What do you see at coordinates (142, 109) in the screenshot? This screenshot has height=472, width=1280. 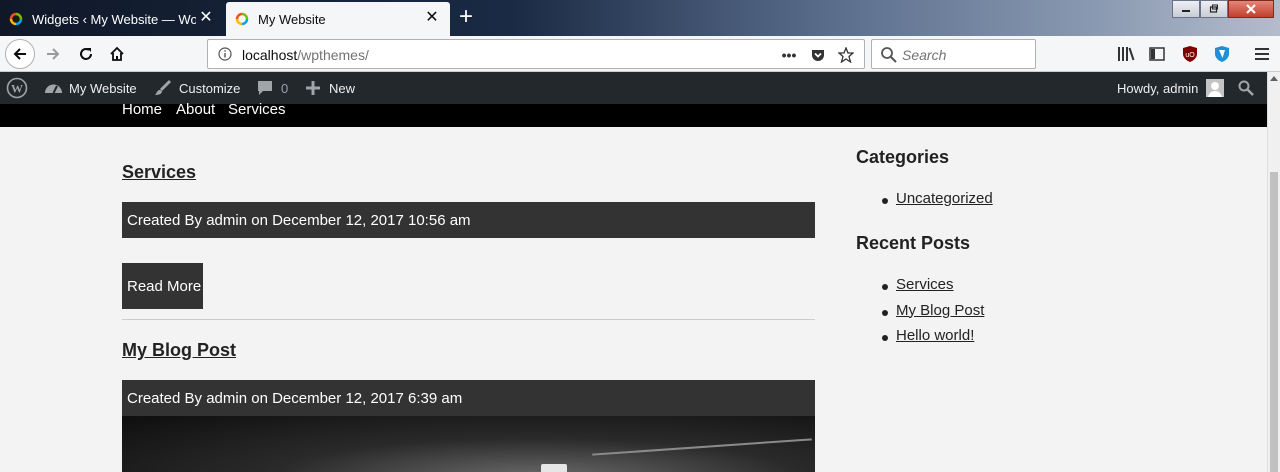 I see `nav-item-home: Home` at bounding box center [142, 109].